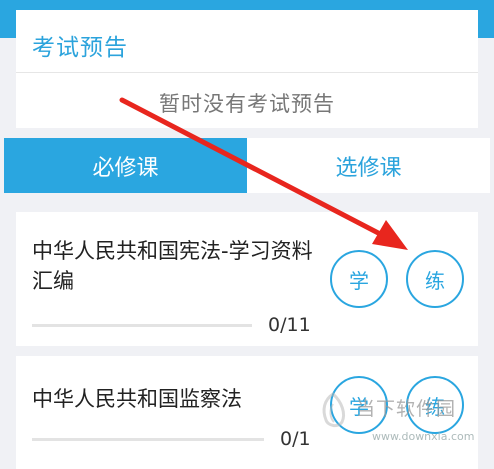 The width and height of the screenshot is (494, 469). Describe the element at coordinates (172, 266) in the screenshot. I see `course-title: 中华人民共和国宪法-学习资料汇编` at that location.